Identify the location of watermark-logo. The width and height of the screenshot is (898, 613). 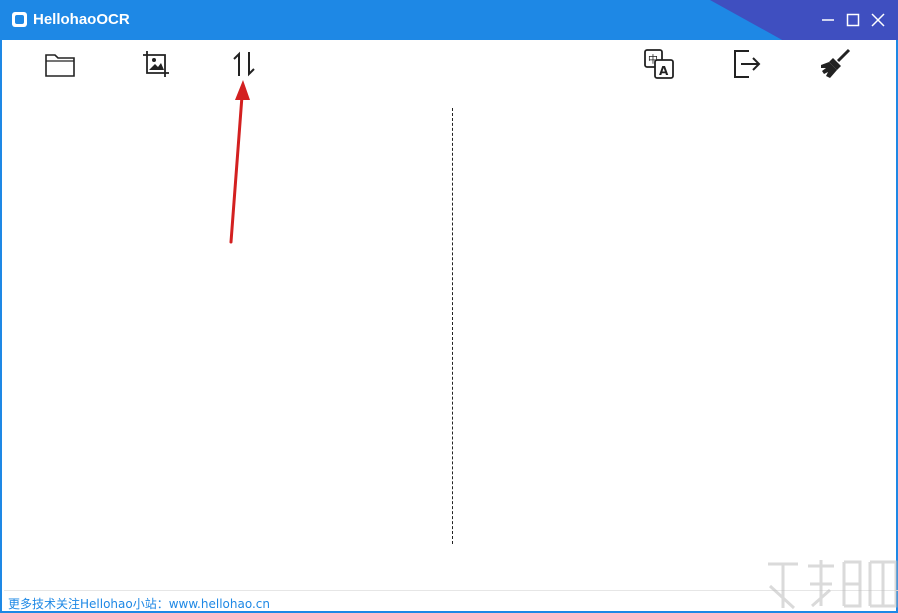
(833, 585).